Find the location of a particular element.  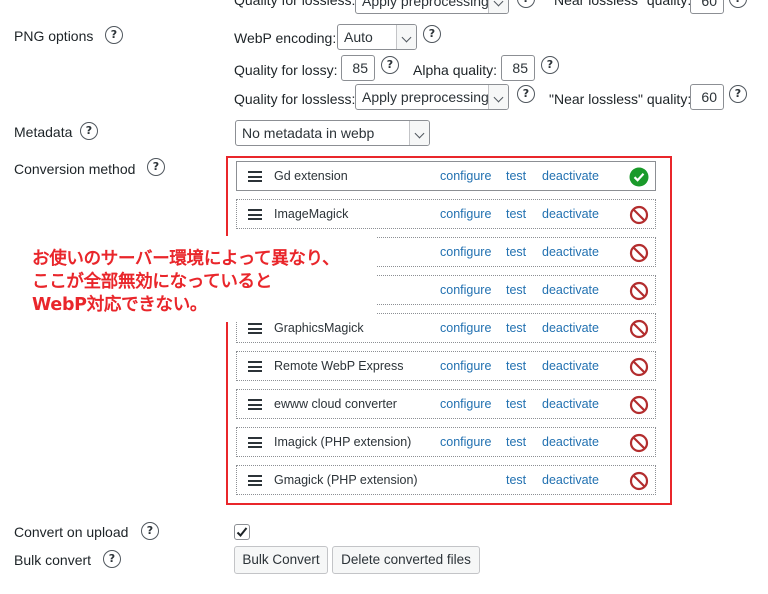

conversion-method-name: GraphicsMagick is located at coordinates (319, 328).